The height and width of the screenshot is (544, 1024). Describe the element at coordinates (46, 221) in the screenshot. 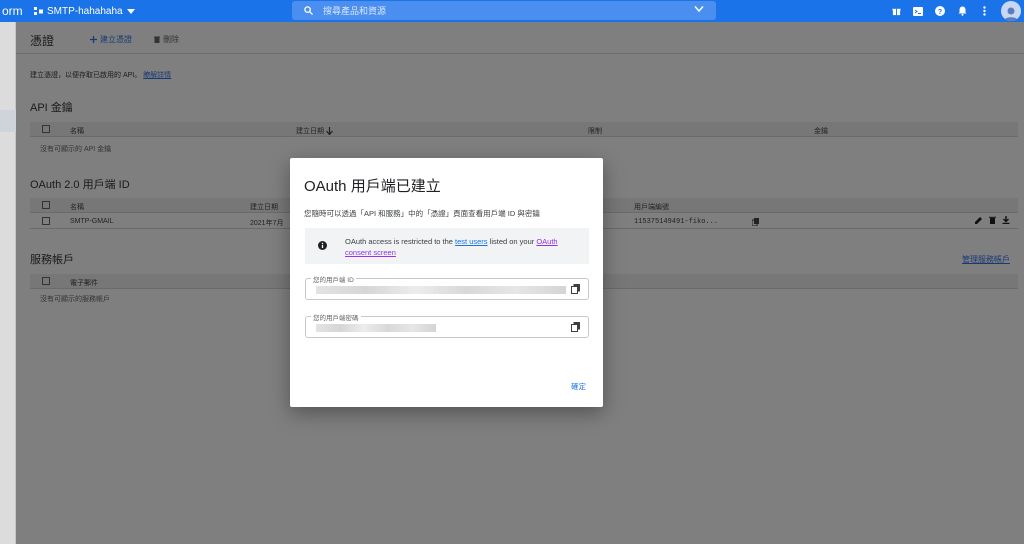

I see `row-checkbox` at that location.